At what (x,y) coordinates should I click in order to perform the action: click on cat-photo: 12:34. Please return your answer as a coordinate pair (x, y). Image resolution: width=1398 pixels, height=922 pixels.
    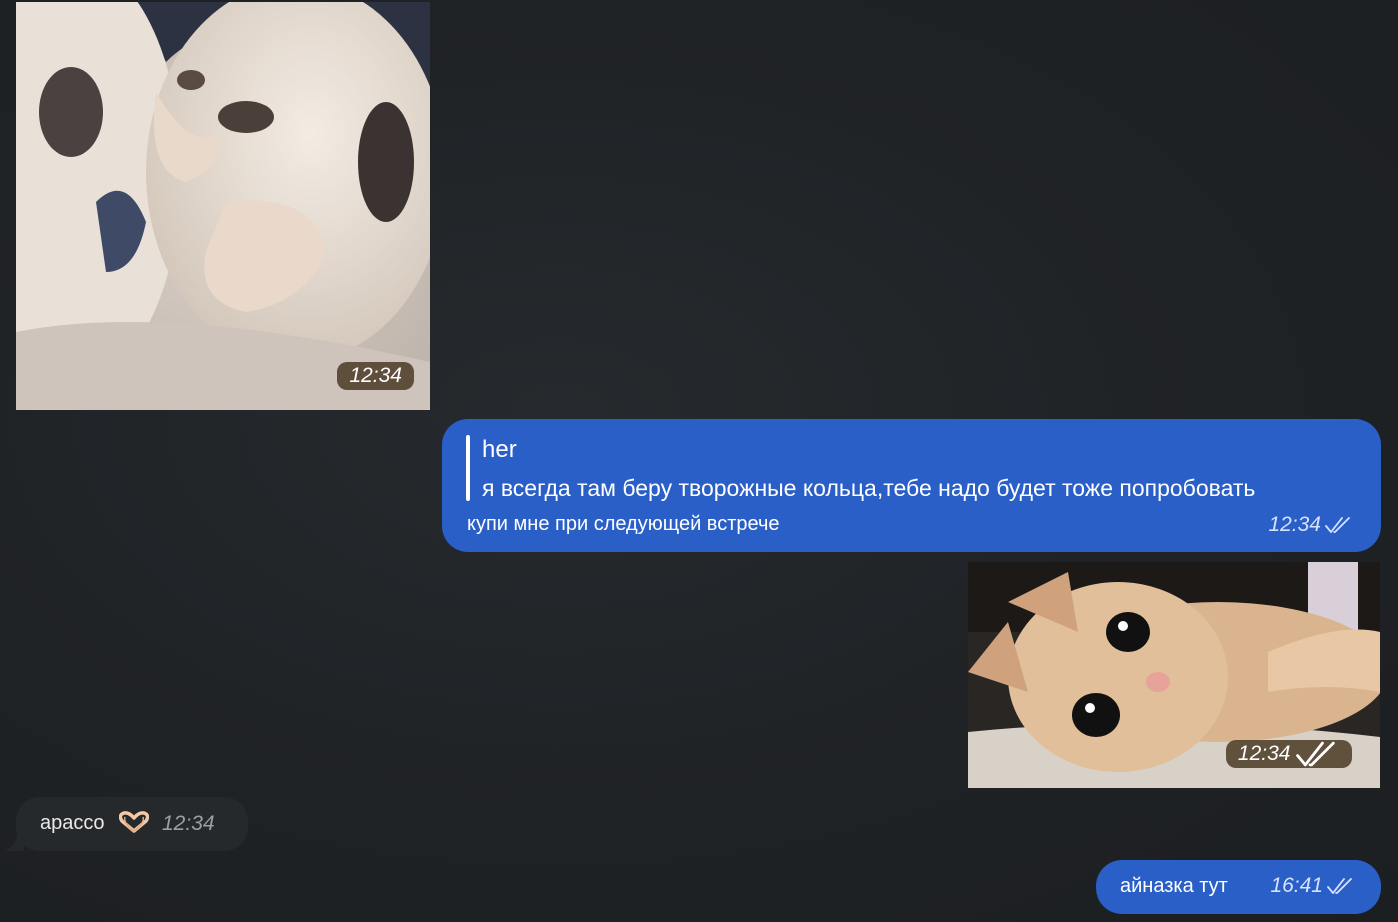
    Looking at the image, I should click on (1174, 675).